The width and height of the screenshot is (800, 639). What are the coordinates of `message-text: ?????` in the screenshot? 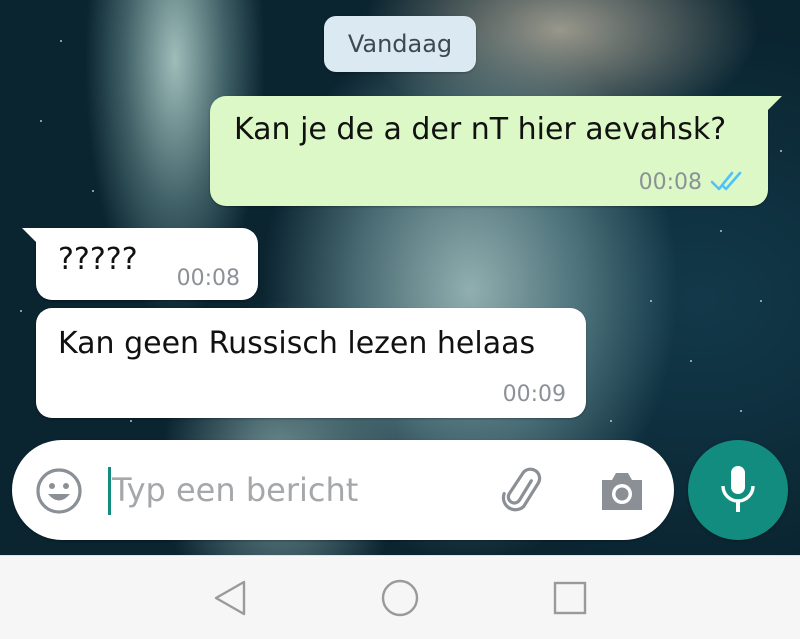 It's located at (98, 259).